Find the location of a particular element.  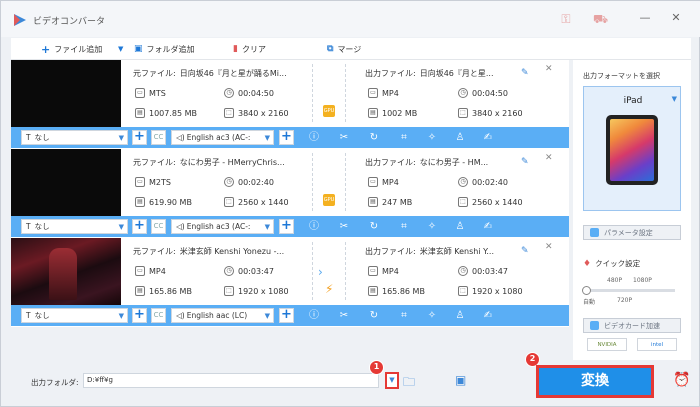

output-resolution: ⬚ 3840 x 2160 is located at coordinates (490, 113).